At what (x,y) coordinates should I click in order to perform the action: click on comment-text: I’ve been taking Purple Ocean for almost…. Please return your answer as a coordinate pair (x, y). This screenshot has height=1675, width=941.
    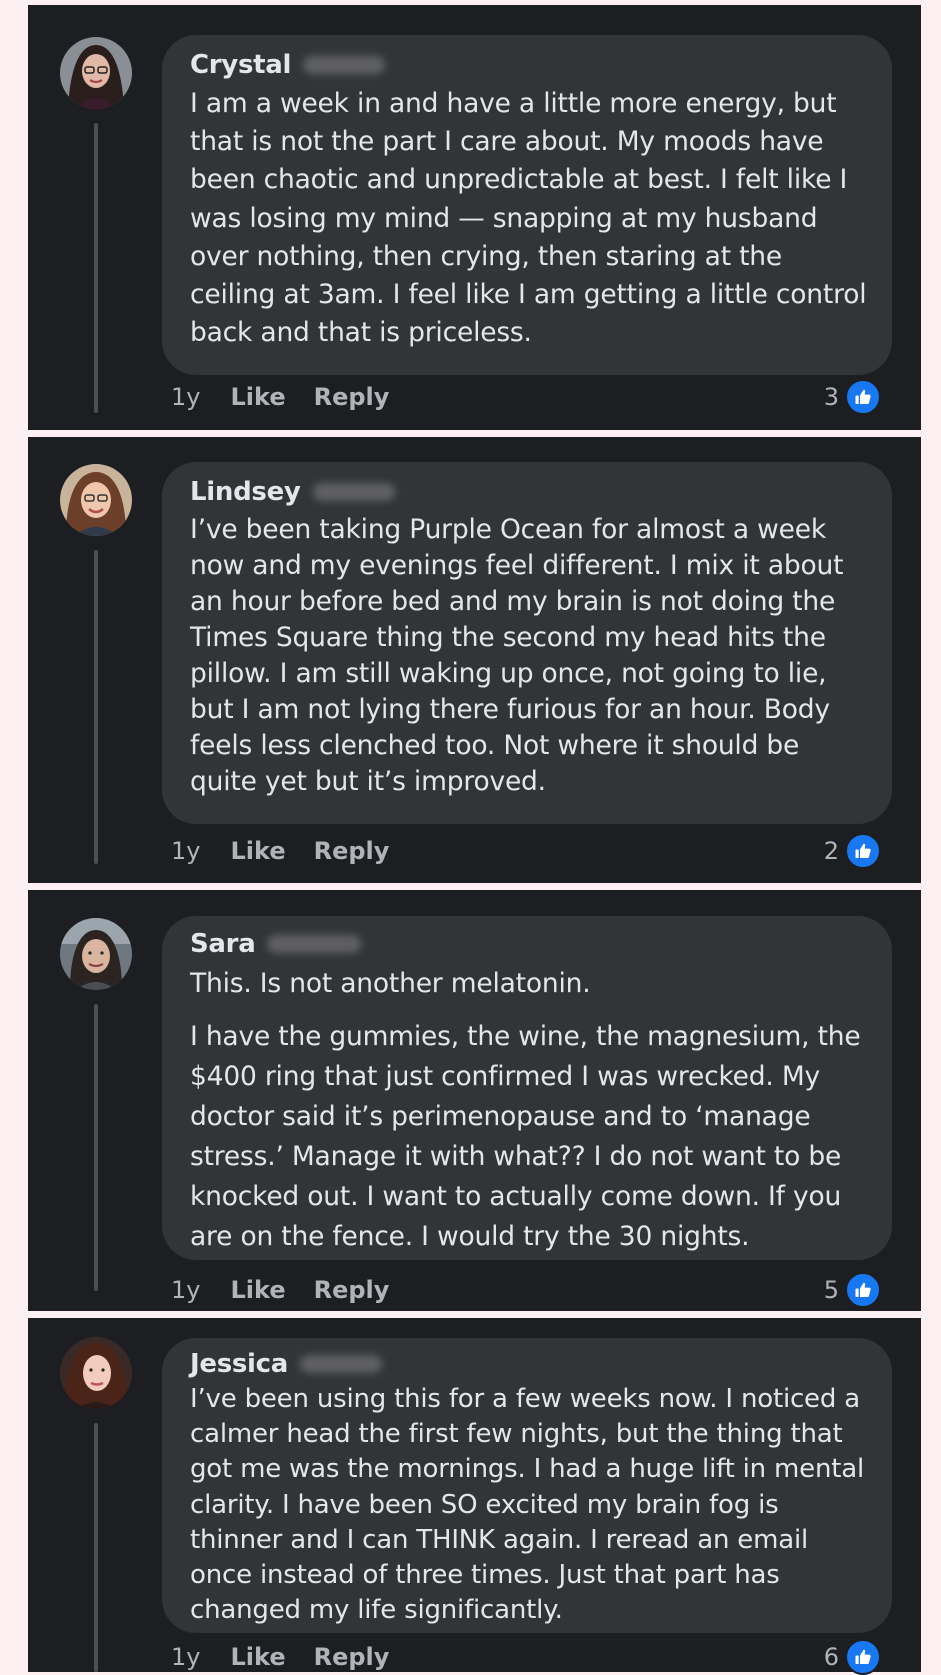
    Looking at the image, I should click on (529, 656).